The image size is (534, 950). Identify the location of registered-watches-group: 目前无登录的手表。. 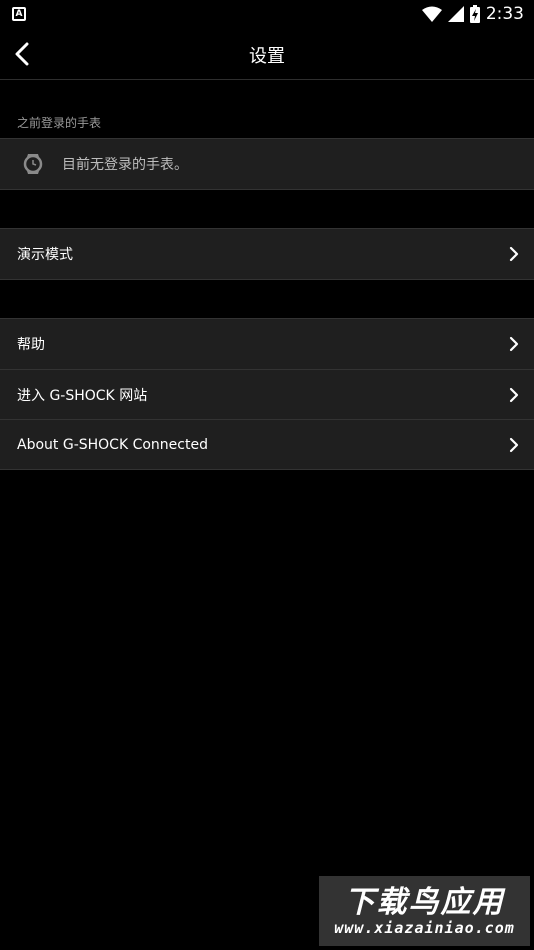
(267, 164).